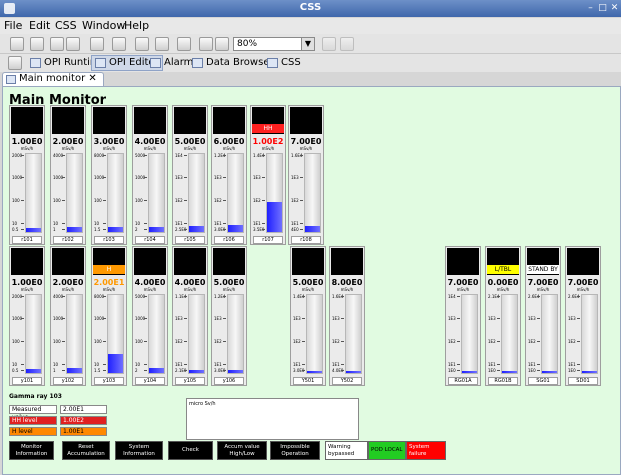 The height and width of the screenshot is (475, 621). What do you see at coordinates (190, 316) in the screenshot?
I see `monitor-y105: 4.00E0 mSv/h 1.1E4 1E3 1E2 1E1 2.1E0 y105` at bounding box center [190, 316].